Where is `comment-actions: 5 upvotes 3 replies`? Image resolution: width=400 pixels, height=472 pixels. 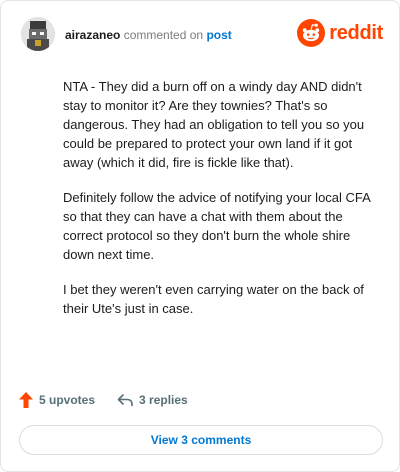
comment-actions: 5 upvotes 3 replies is located at coordinates (103, 400).